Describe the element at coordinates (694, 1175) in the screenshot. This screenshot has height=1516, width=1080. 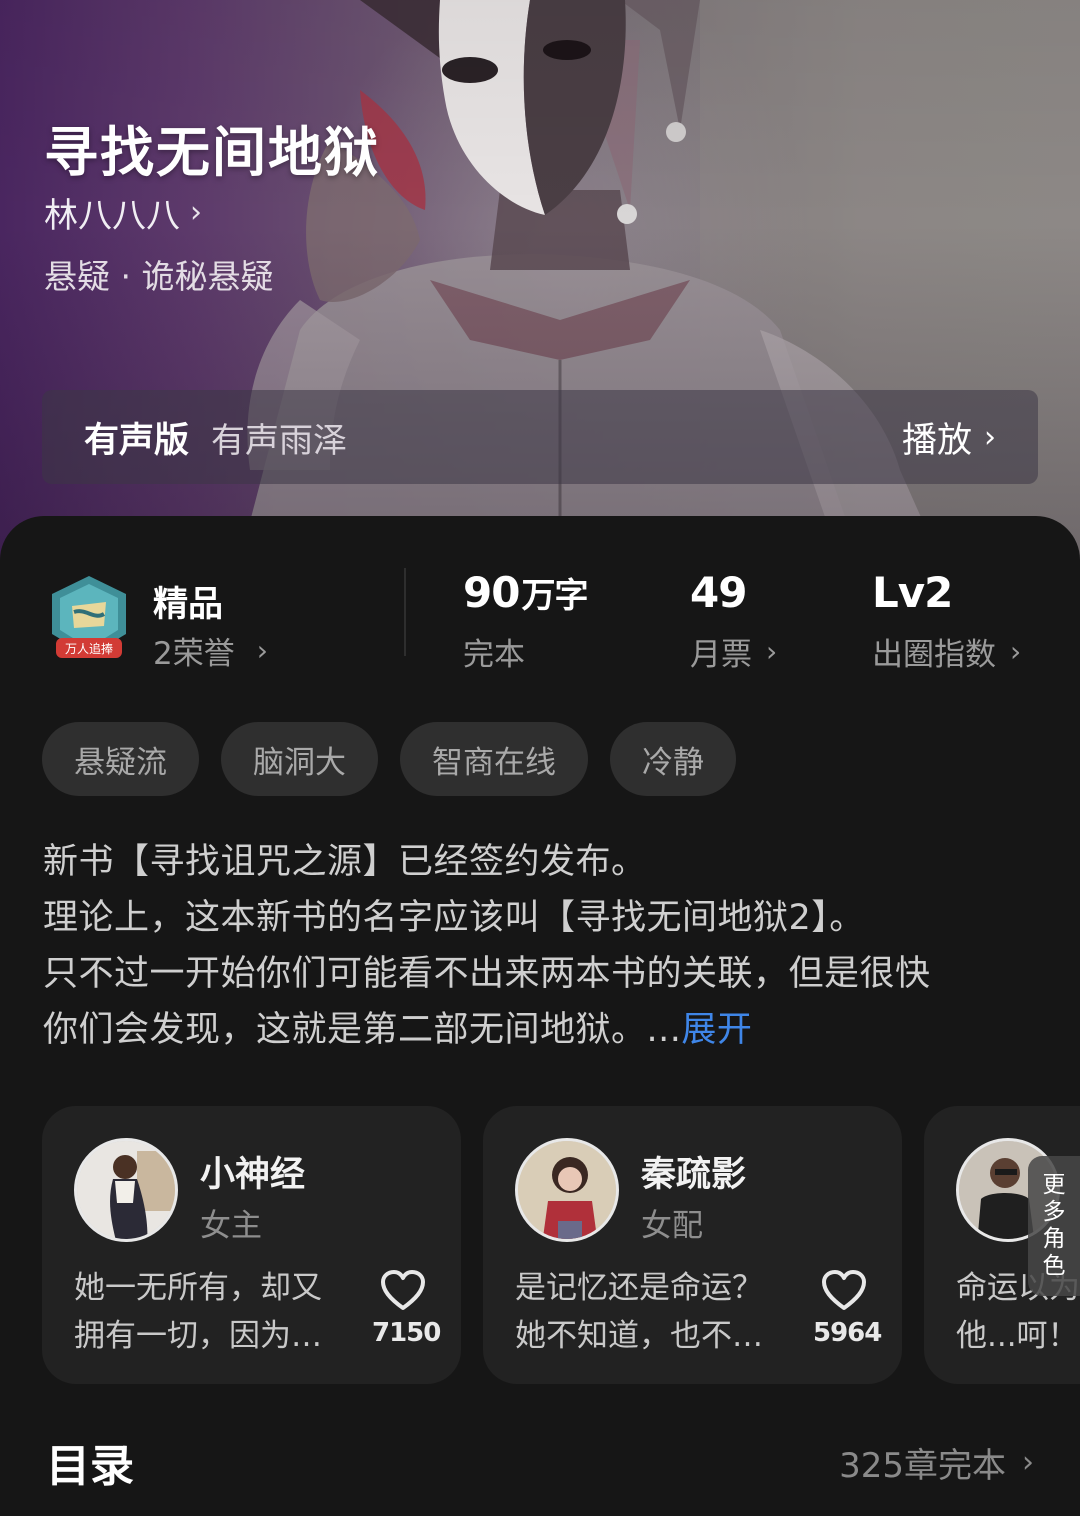
I see `character-name: 秦疏影` at that location.